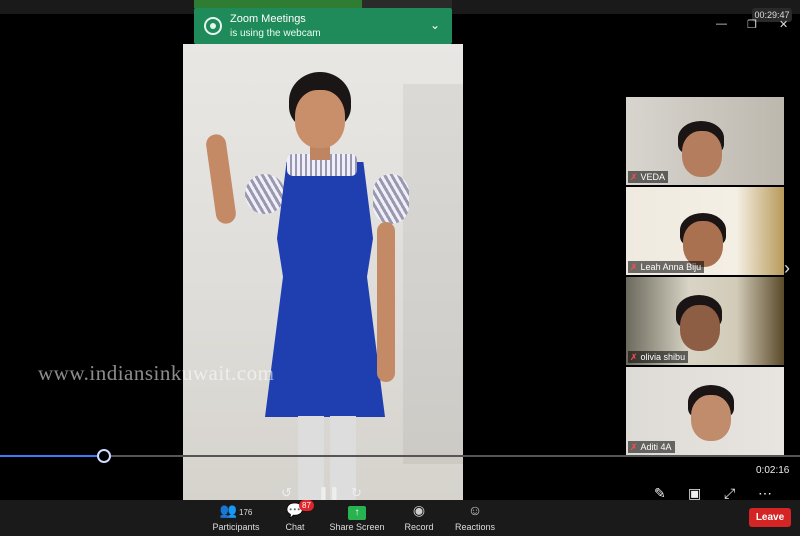 This screenshot has width=800, height=536. Describe the element at coordinates (306, 505) in the screenshot. I see `chat-badge: 87` at that location.